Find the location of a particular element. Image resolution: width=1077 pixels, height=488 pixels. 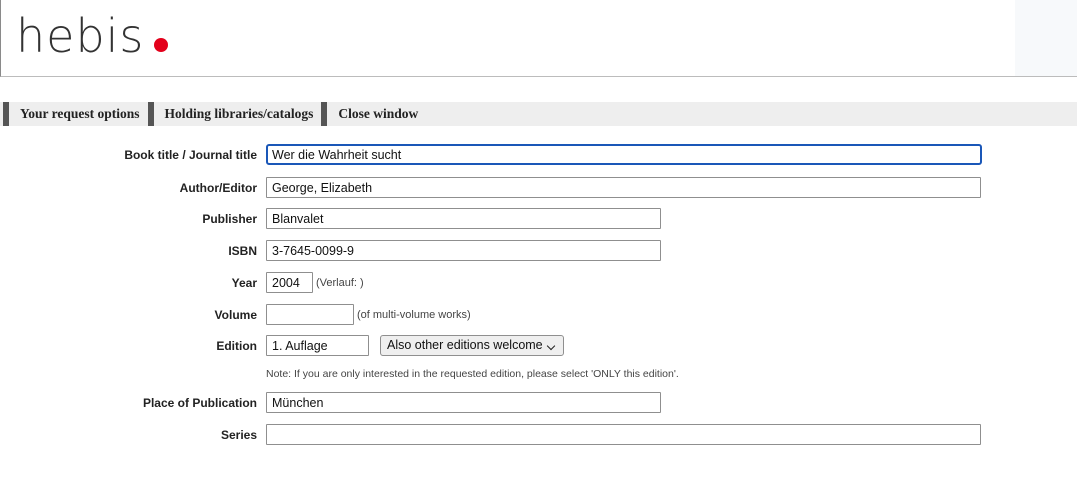

row-title: Book title / Journal title is located at coordinates (538, 156).